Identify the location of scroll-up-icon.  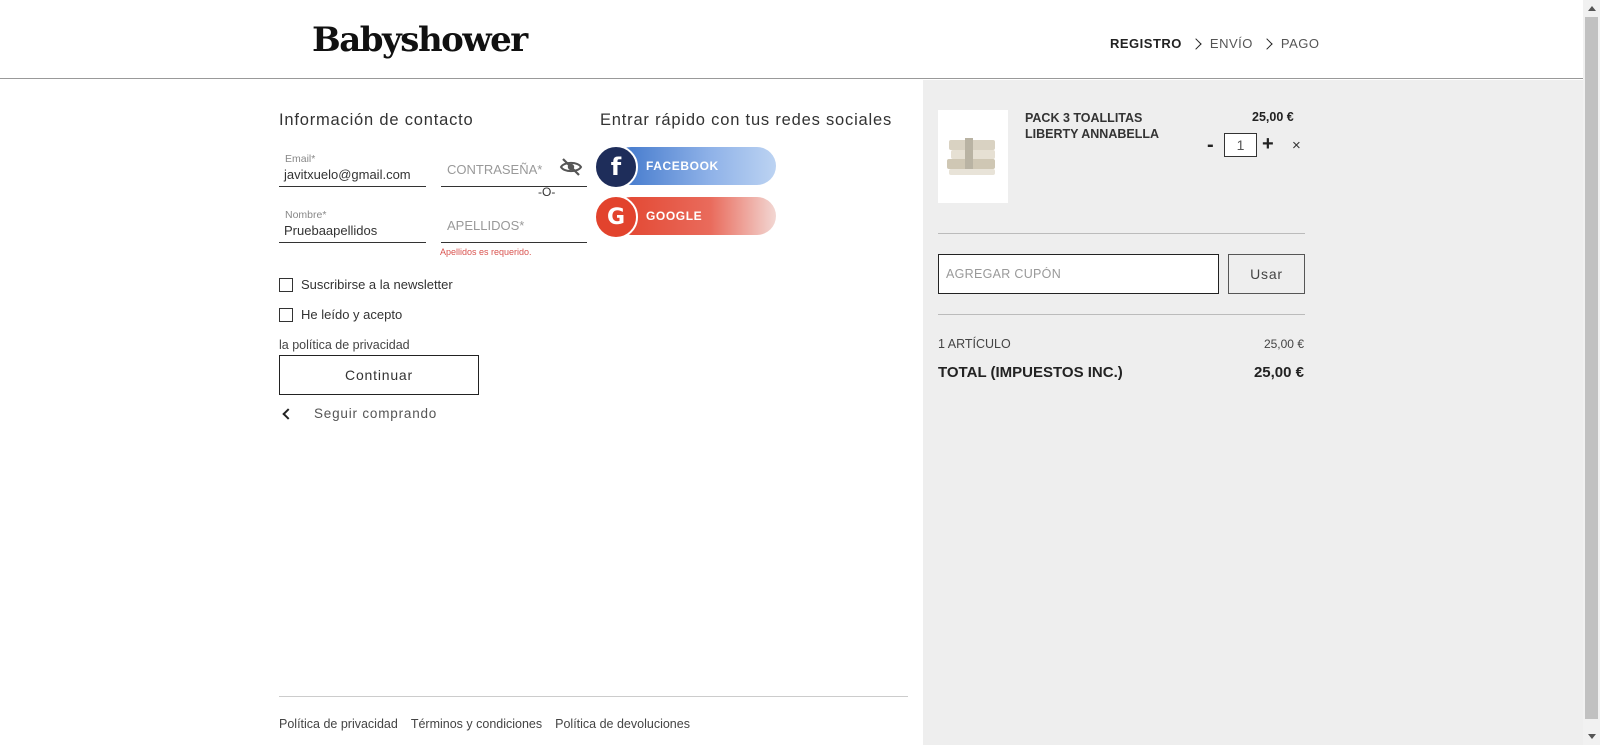
(1591, 8).